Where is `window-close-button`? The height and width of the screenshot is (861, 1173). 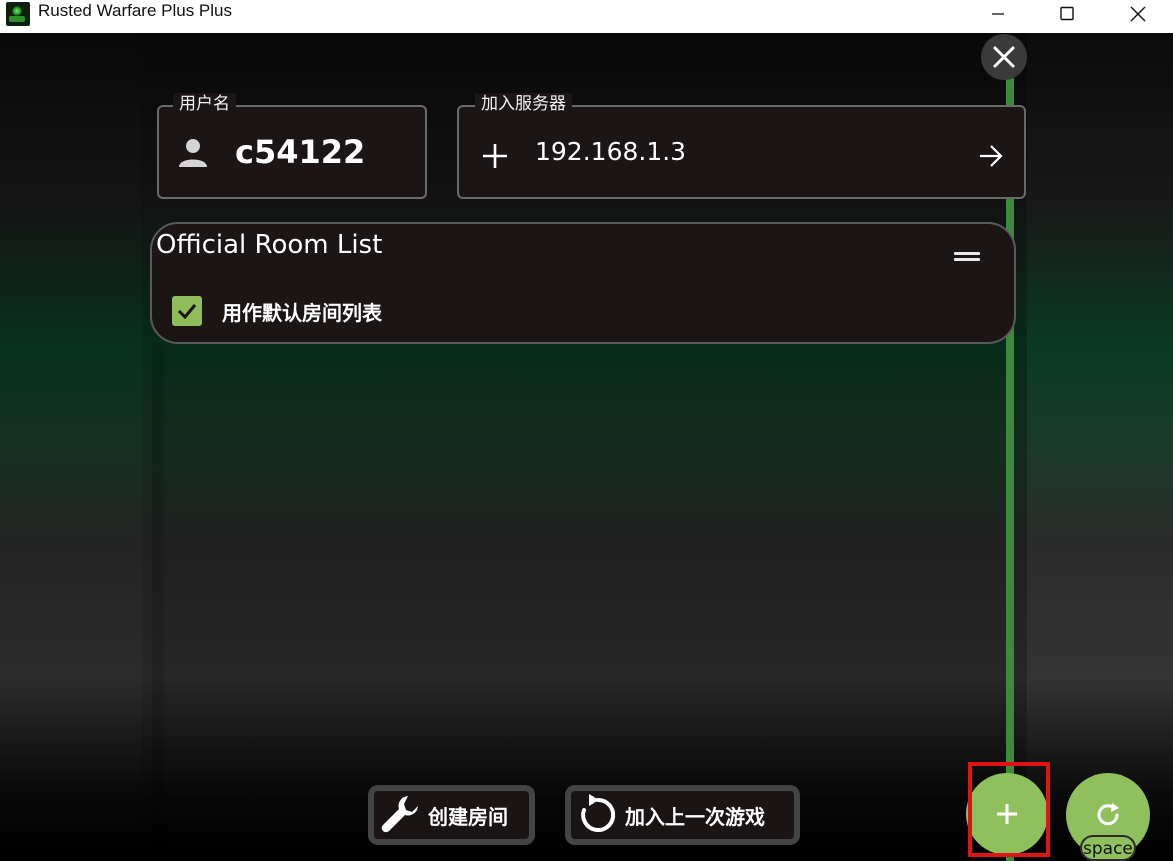
window-close-button is located at coordinates (1138, 14).